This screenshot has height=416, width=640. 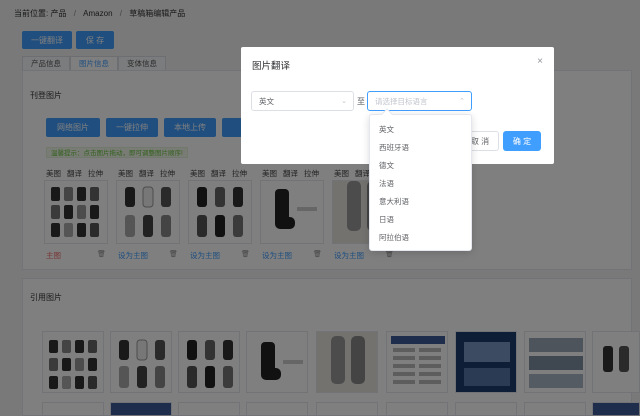 I want to click on language-option: 法语, so click(x=386, y=183).